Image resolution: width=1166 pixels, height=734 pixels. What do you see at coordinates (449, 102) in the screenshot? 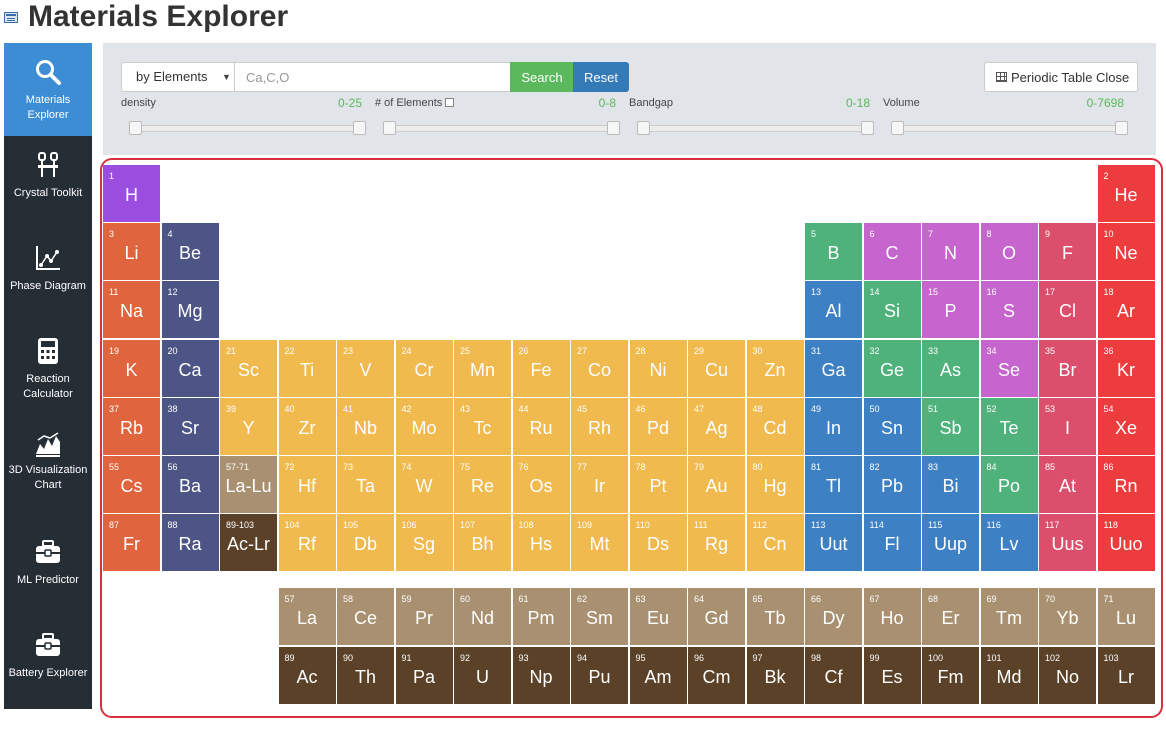
I see `element-count-checkbox` at bounding box center [449, 102].